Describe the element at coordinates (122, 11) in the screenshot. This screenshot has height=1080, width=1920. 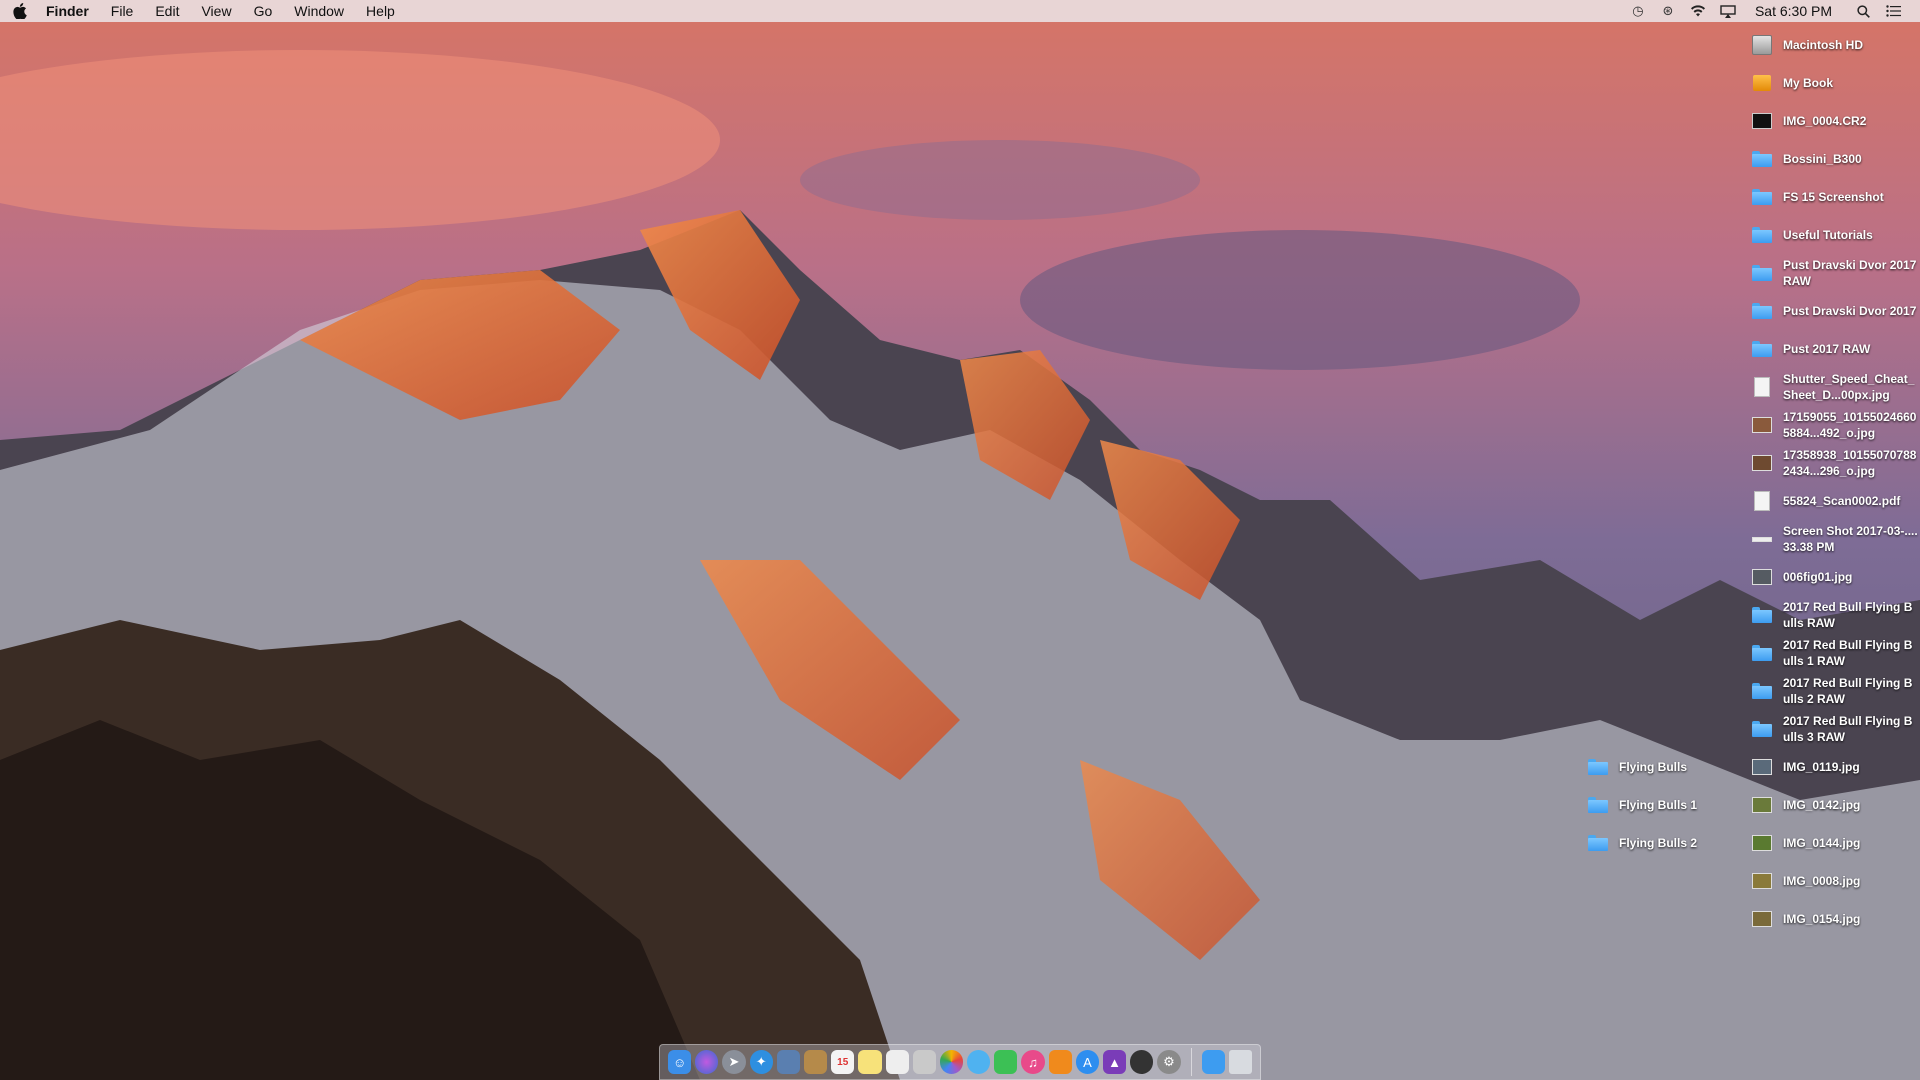
I see `menu-file: File` at that location.